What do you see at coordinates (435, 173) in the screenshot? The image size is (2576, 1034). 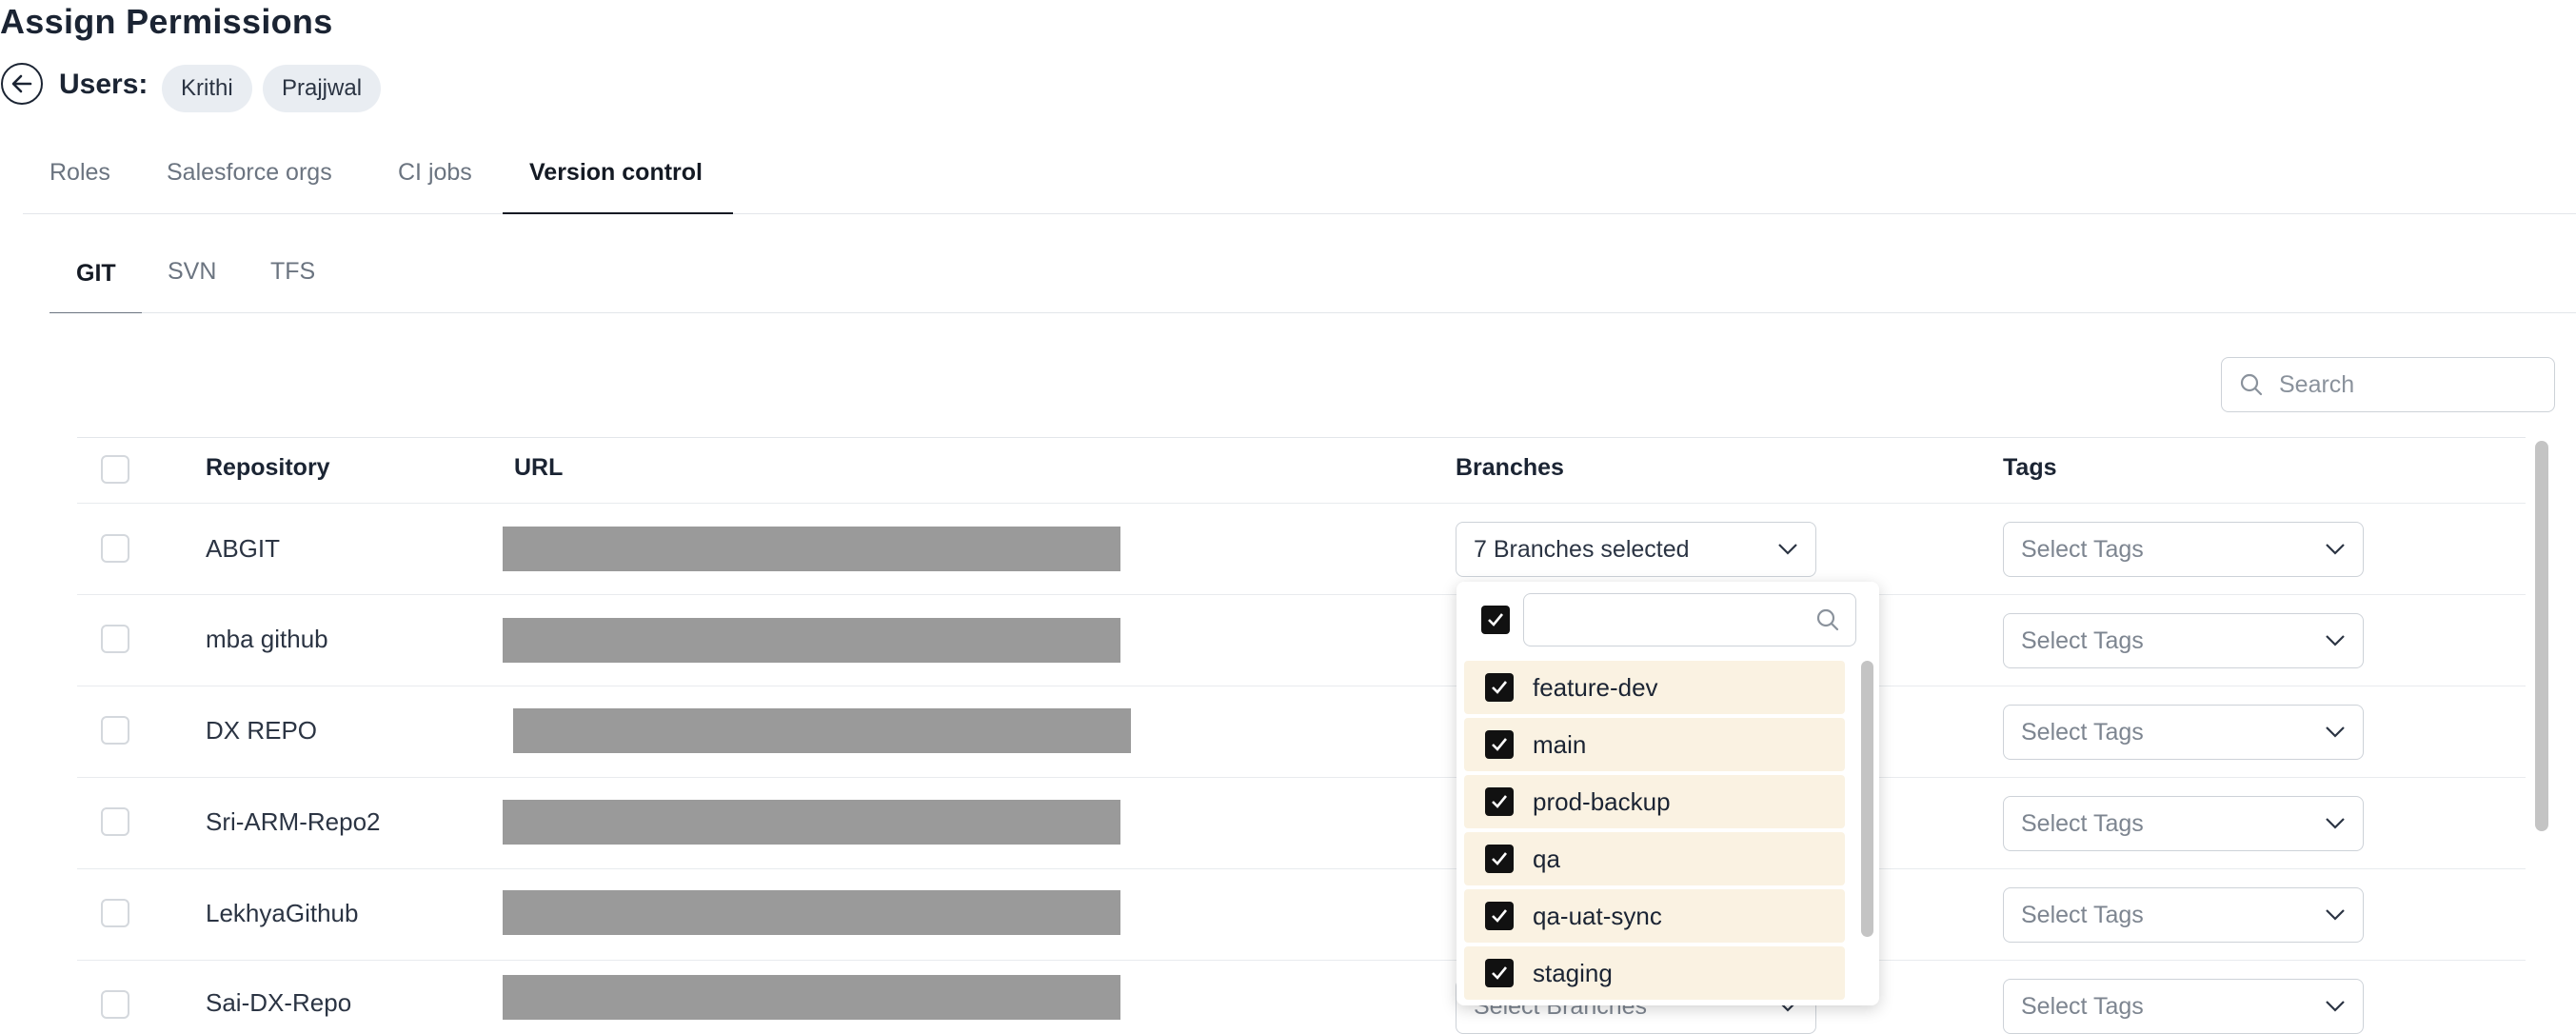 I see `tab-ci-jobs: CI jobs` at bounding box center [435, 173].